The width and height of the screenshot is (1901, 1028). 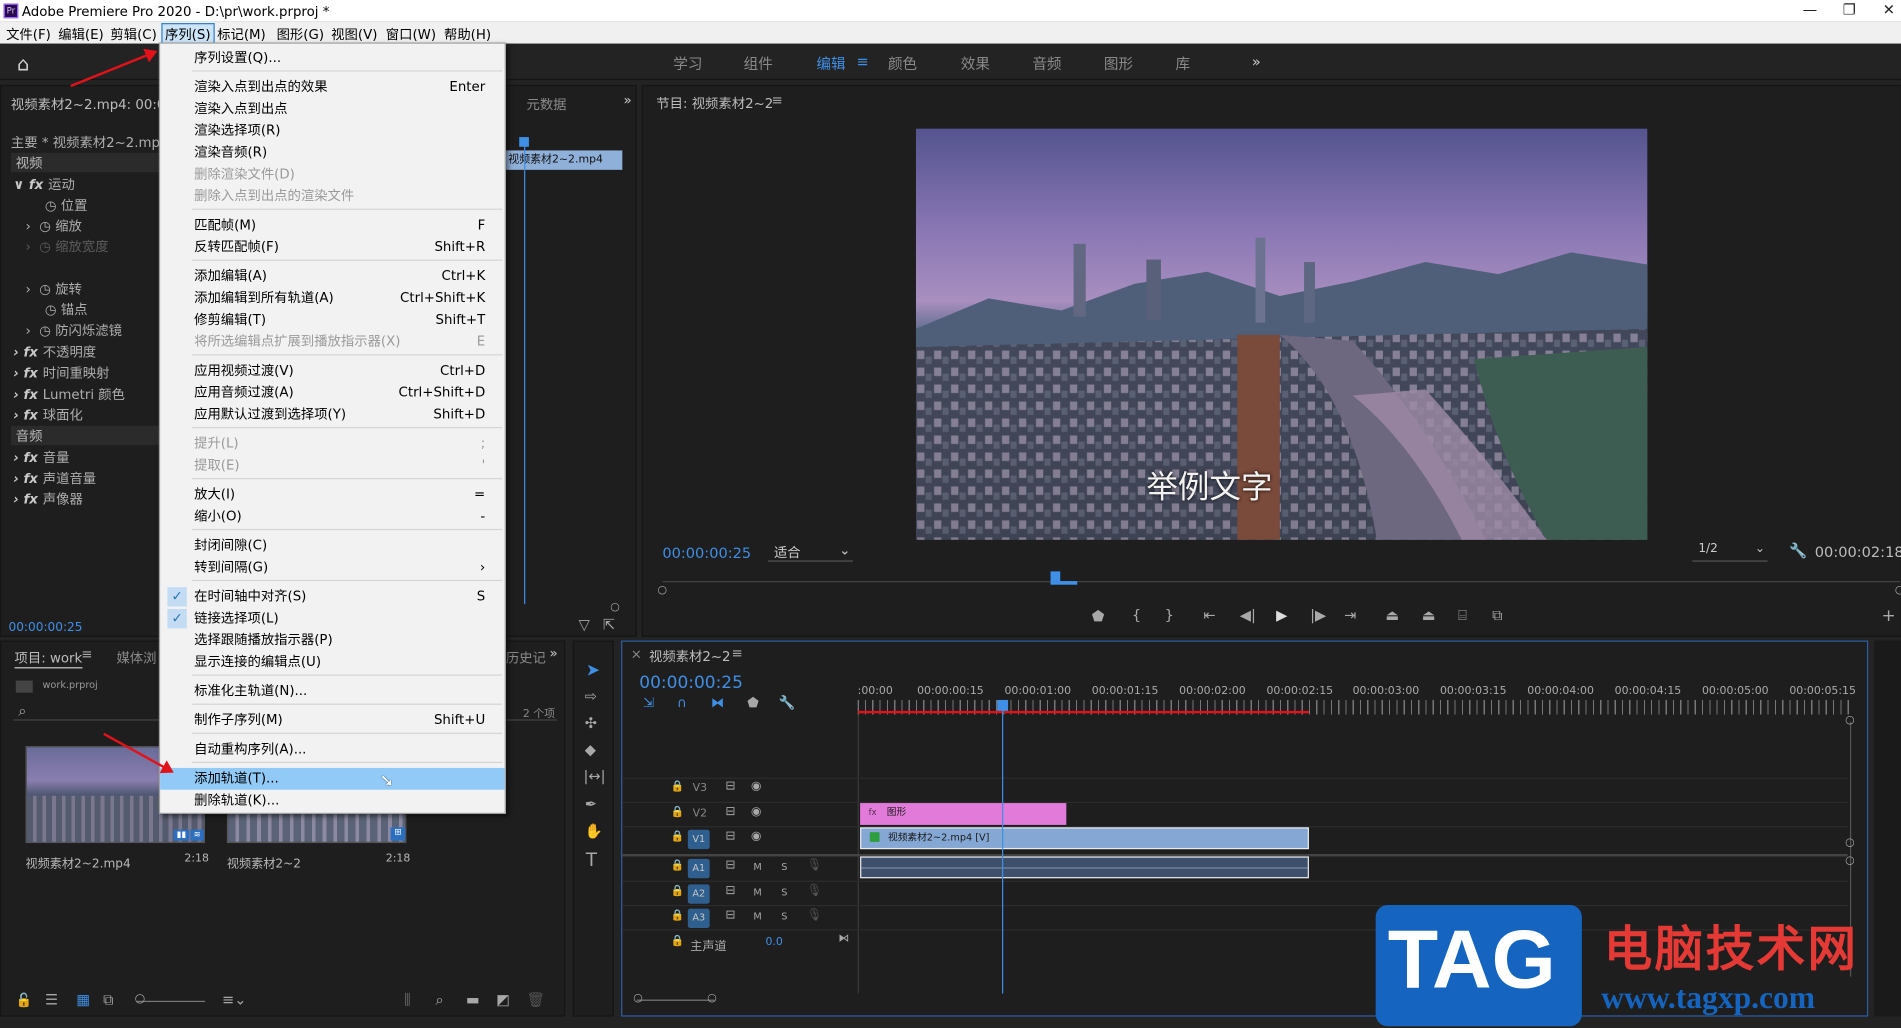 I want to click on video-clip: 视频素材2~2.mp4 [V], so click(x=1084, y=838).